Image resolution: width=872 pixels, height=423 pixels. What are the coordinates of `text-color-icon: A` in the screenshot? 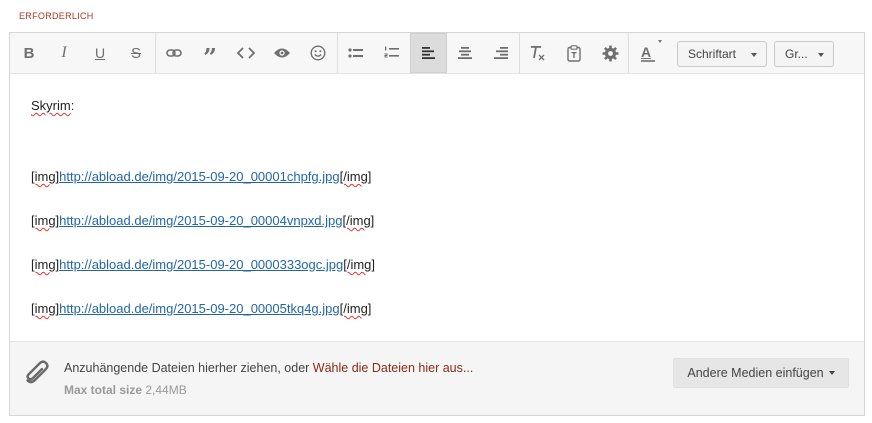 It's located at (650, 52).